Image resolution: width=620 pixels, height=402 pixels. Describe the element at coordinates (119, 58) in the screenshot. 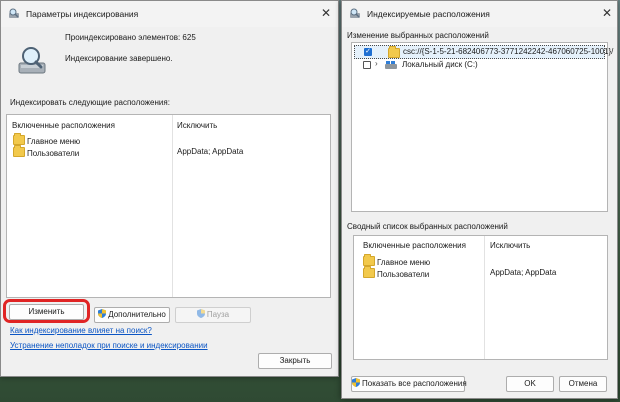

I see `indexing-status: Индексирование завершено.` at that location.